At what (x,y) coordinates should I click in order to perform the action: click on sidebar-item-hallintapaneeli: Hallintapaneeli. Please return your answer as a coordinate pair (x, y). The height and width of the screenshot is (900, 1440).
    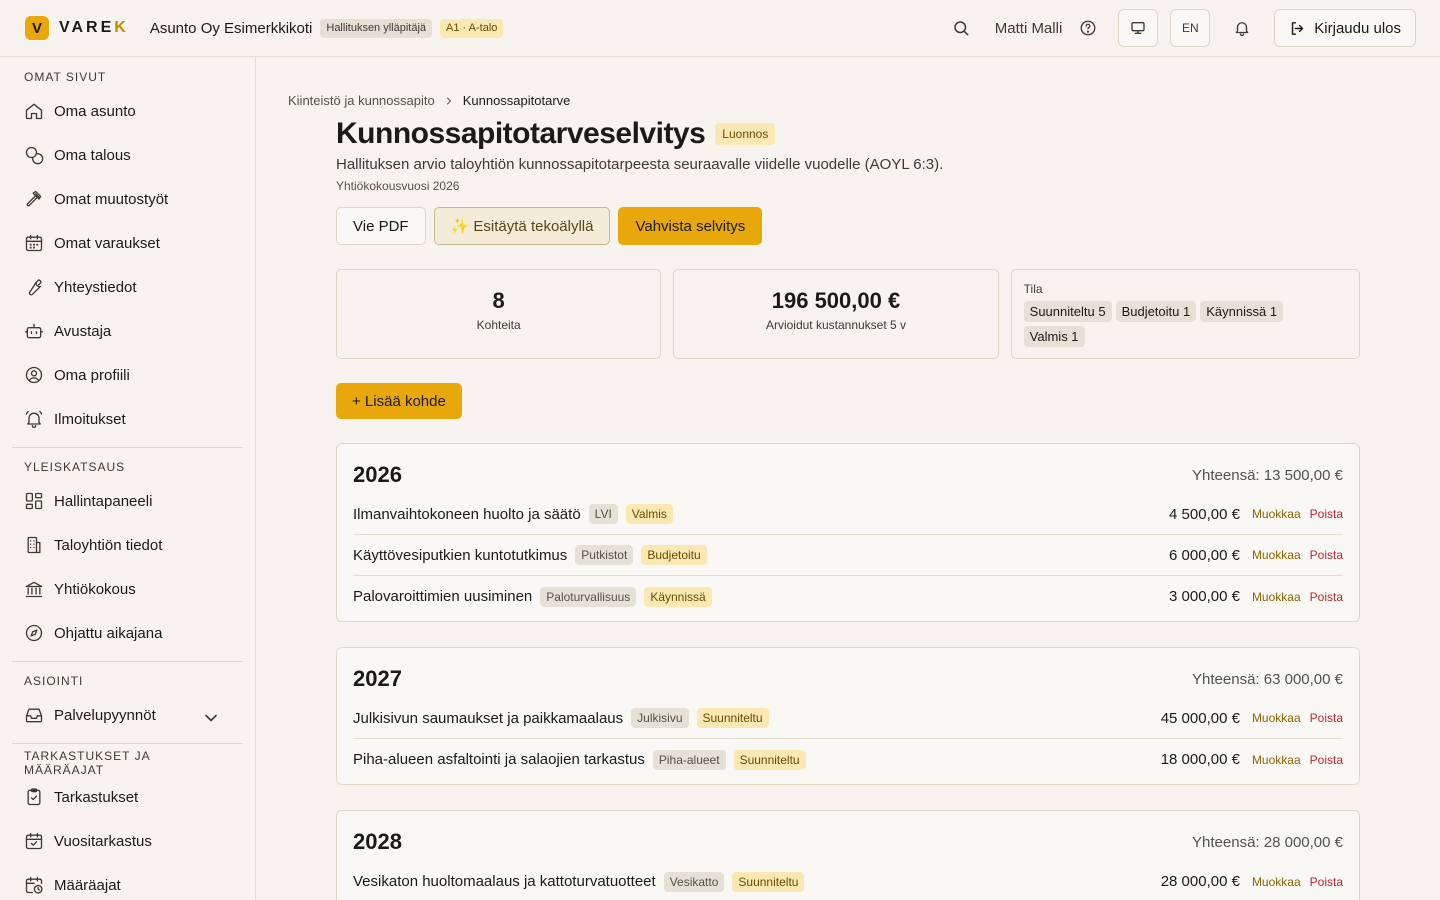
    Looking at the image, I should click on (127, 501).